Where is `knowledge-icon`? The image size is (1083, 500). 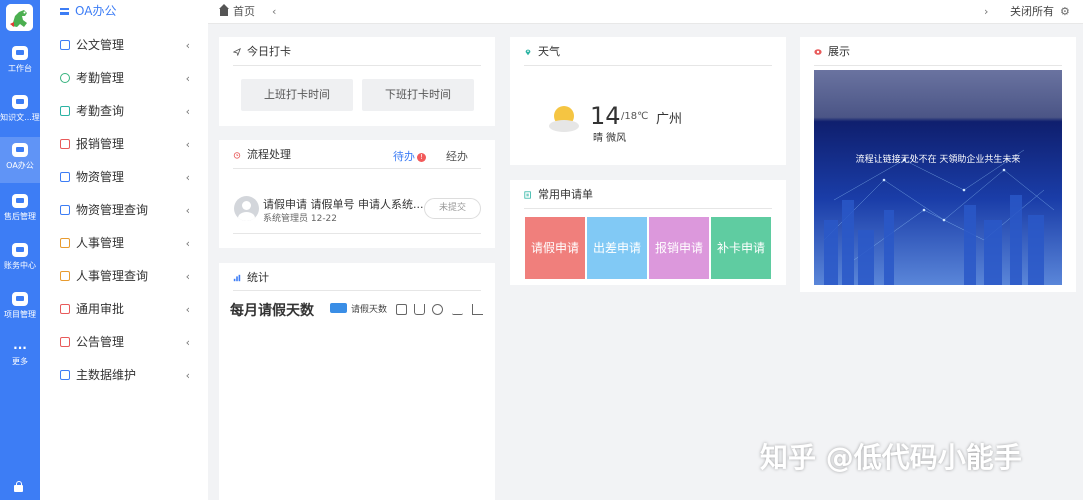 knowledge-icon is located at coordinates (20, 102).